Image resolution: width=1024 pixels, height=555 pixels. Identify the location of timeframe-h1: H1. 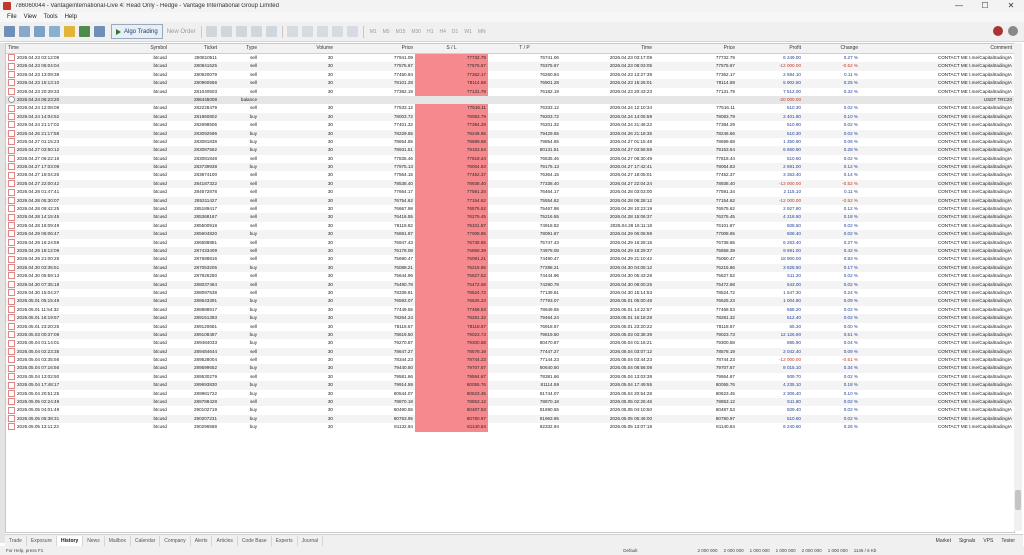
(430, 32).